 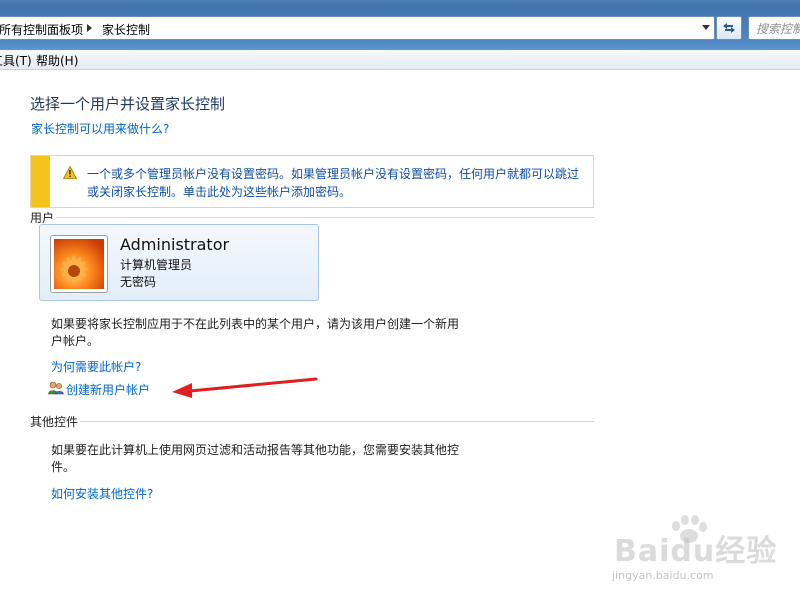 I want to click on search-input: 搜索控制面板, so click(x=774, y=28).